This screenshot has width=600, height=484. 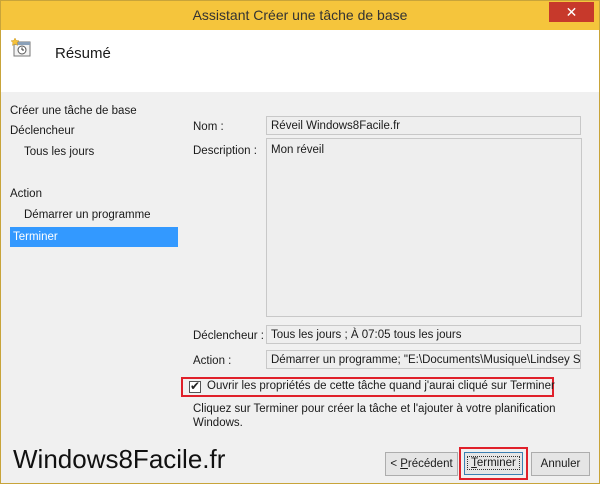 What do you see at coordinates (228, 336) in the screenshot?
I see `trigger-label: Déclencheur :` at bounding box center [228, 336].